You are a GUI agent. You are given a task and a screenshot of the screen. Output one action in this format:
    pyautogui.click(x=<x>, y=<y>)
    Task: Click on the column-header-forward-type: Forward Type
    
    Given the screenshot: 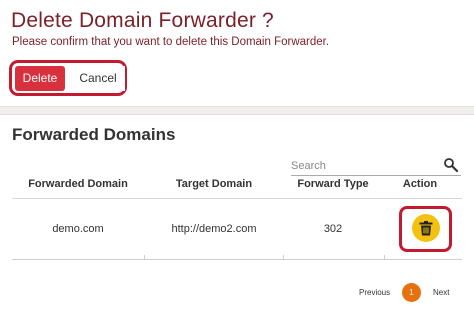 What is the action you would take?
    pyautogui.click(x=333, y=184)
    